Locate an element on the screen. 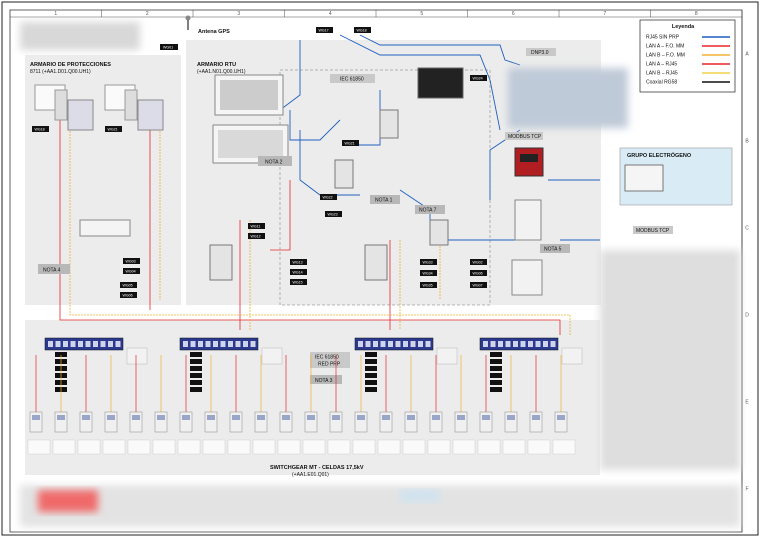 This screenshot has width=760, height=537. cabinet-protecciones-title: ARMARIO DE PROTECCIONES is located at coordinates (70, 65).